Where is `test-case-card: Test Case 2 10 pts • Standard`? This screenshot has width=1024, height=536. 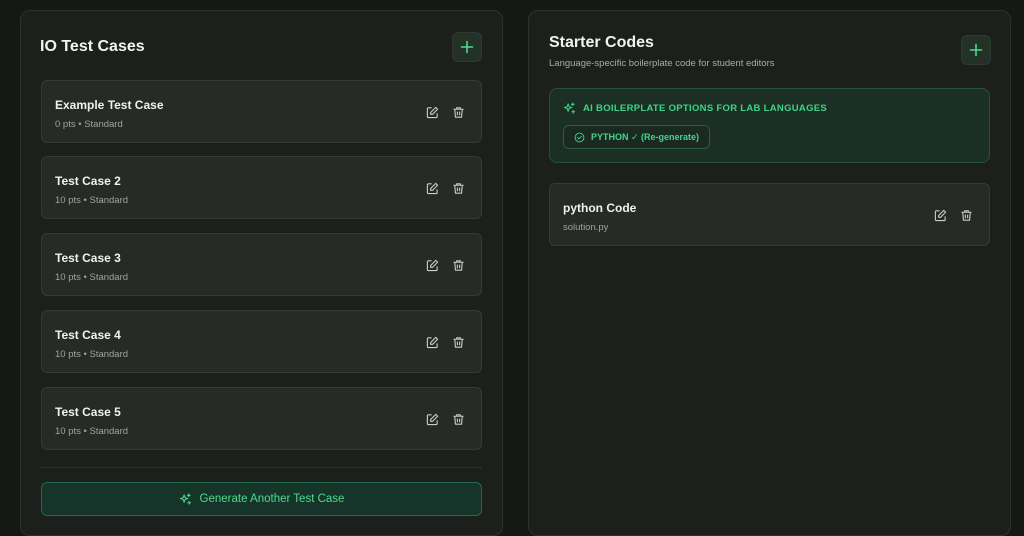
test-case-card: Test Case 2 10 pts • Standard is located at coordinates (261, 187).